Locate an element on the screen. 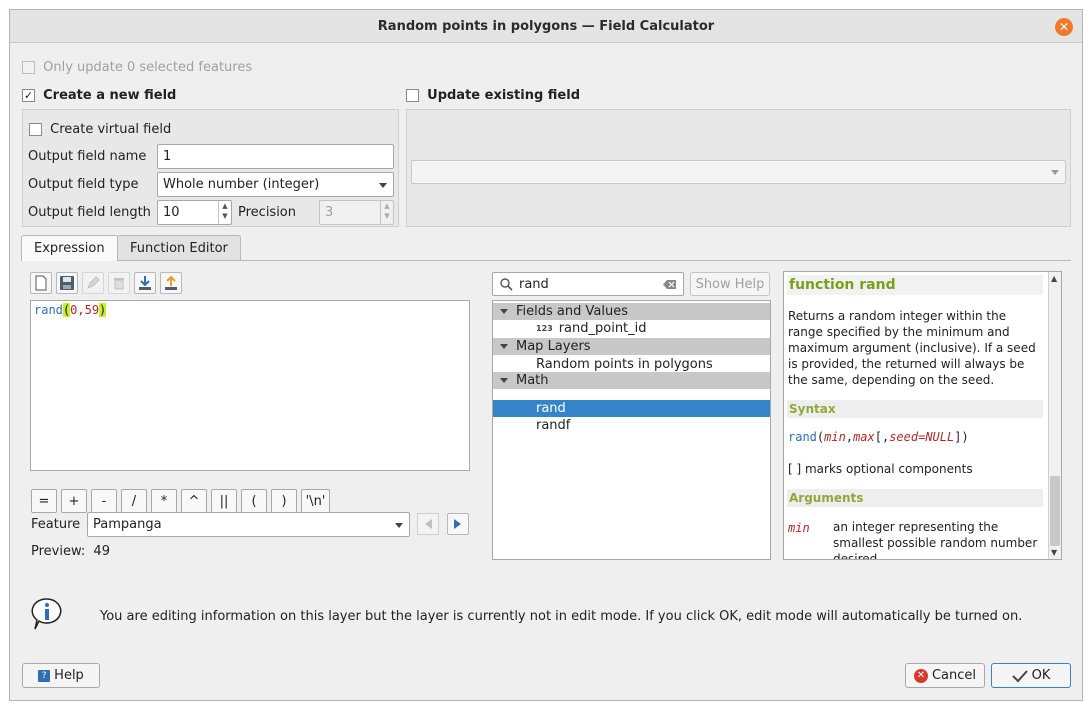 Image resolution: width=1092 pixels, height=709 pixels. export-button is located at coordinates (171, 283).